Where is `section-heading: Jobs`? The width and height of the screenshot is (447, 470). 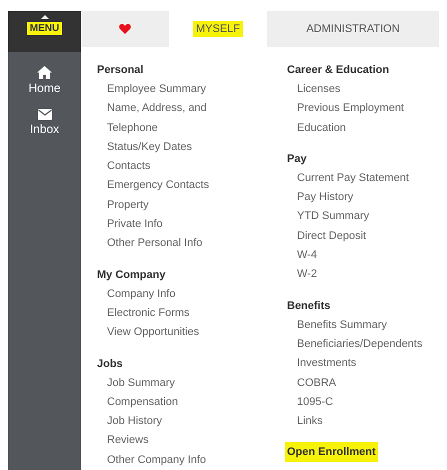 section-heading: Jobs is located at coordinates (110, 364).